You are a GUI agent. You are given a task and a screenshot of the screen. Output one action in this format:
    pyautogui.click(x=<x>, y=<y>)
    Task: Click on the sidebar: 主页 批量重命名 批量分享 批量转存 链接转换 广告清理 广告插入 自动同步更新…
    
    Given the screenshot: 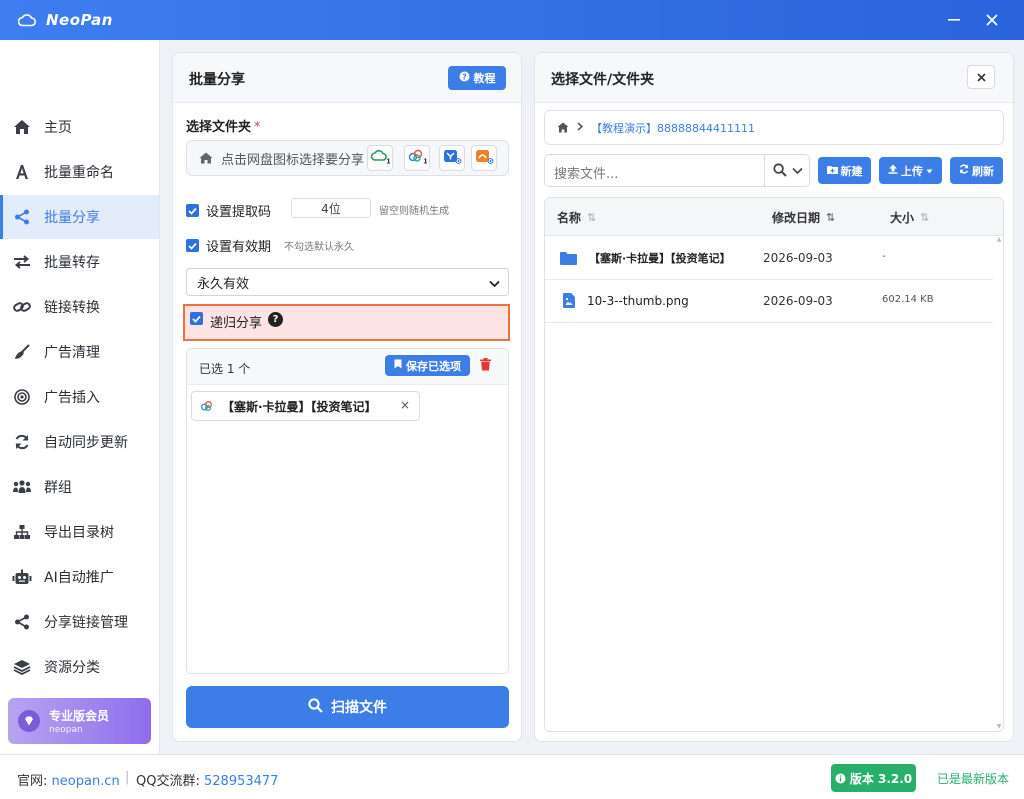 What is the action you would take?
    pyautogui.click(x=80, y=397)
    